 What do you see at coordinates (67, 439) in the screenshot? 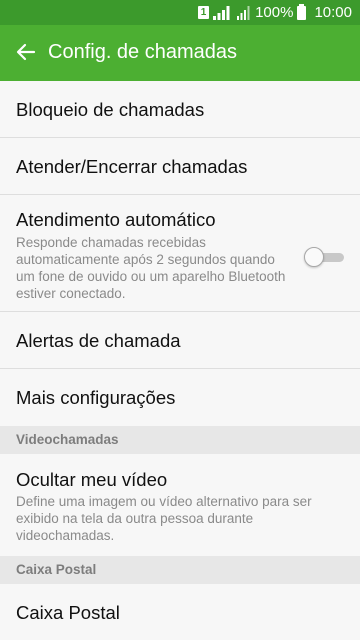
I see `section-label-video: Videochamadas` at bounding box center [67, 439].